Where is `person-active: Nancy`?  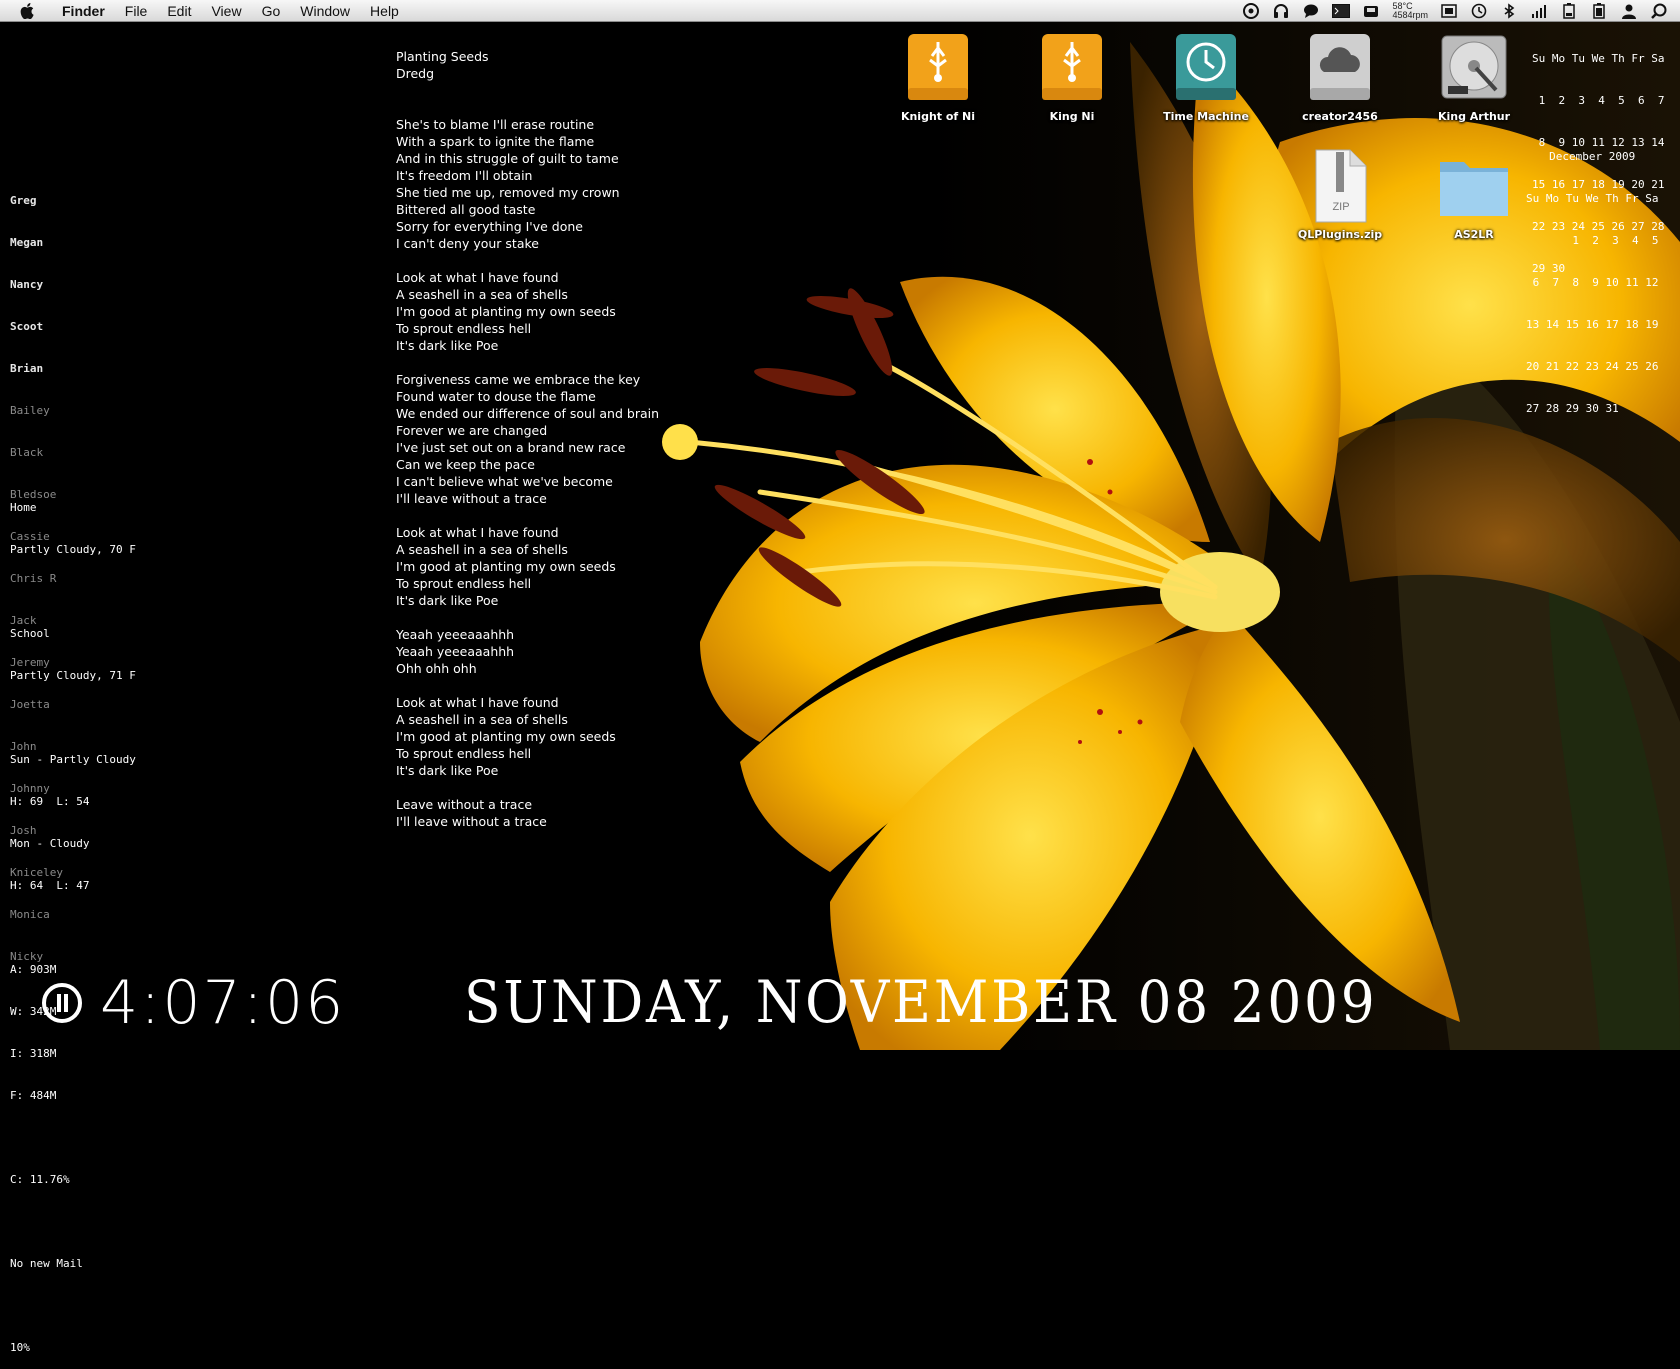
person-active: Nancy is located at coordinates (27, 284).